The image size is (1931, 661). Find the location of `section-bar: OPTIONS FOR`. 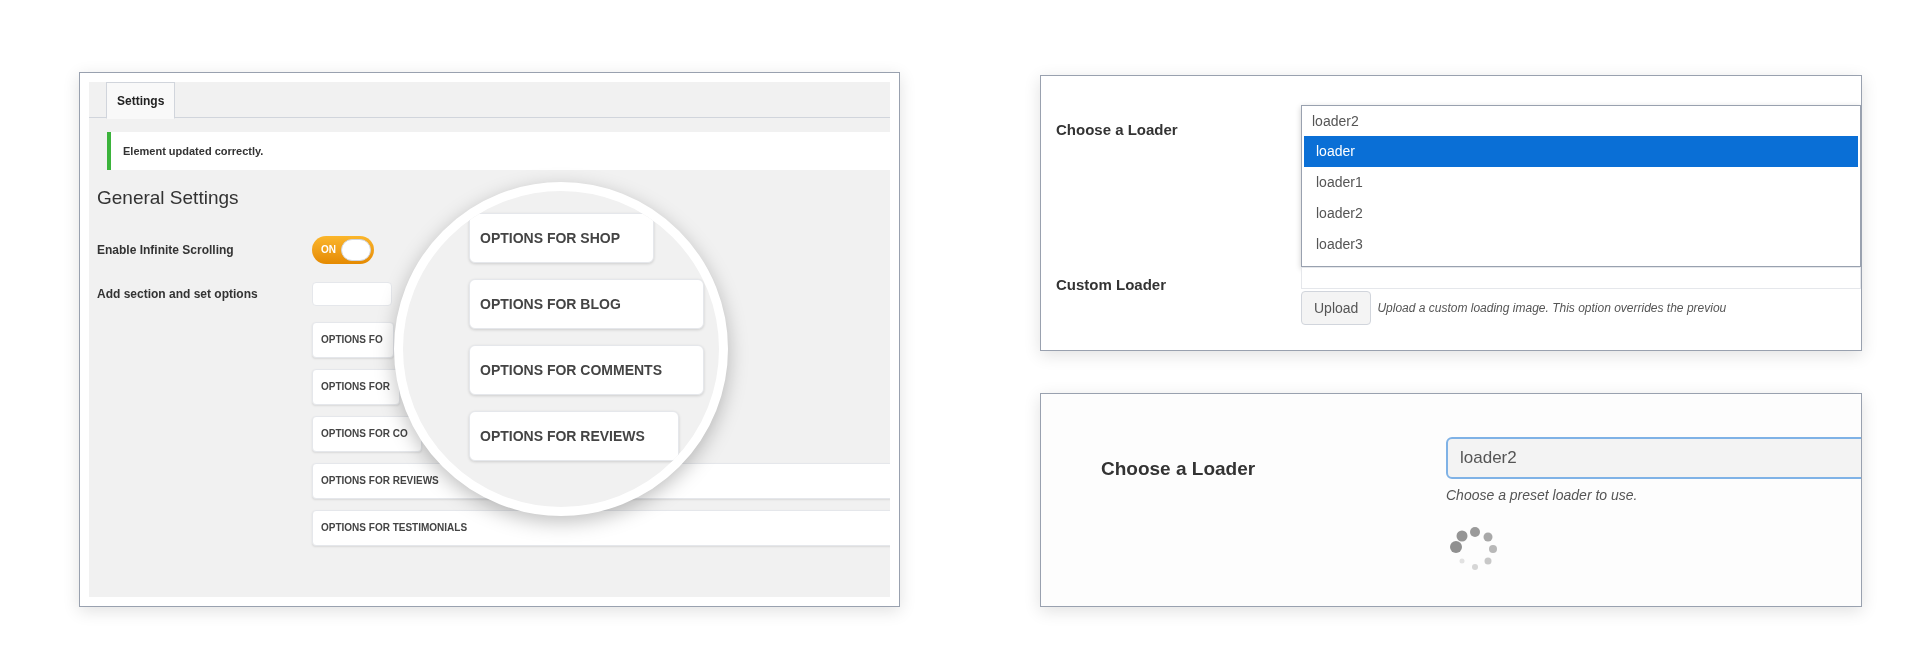

section-bar: OPTIONS FOR is located at coordinates (356, 386).